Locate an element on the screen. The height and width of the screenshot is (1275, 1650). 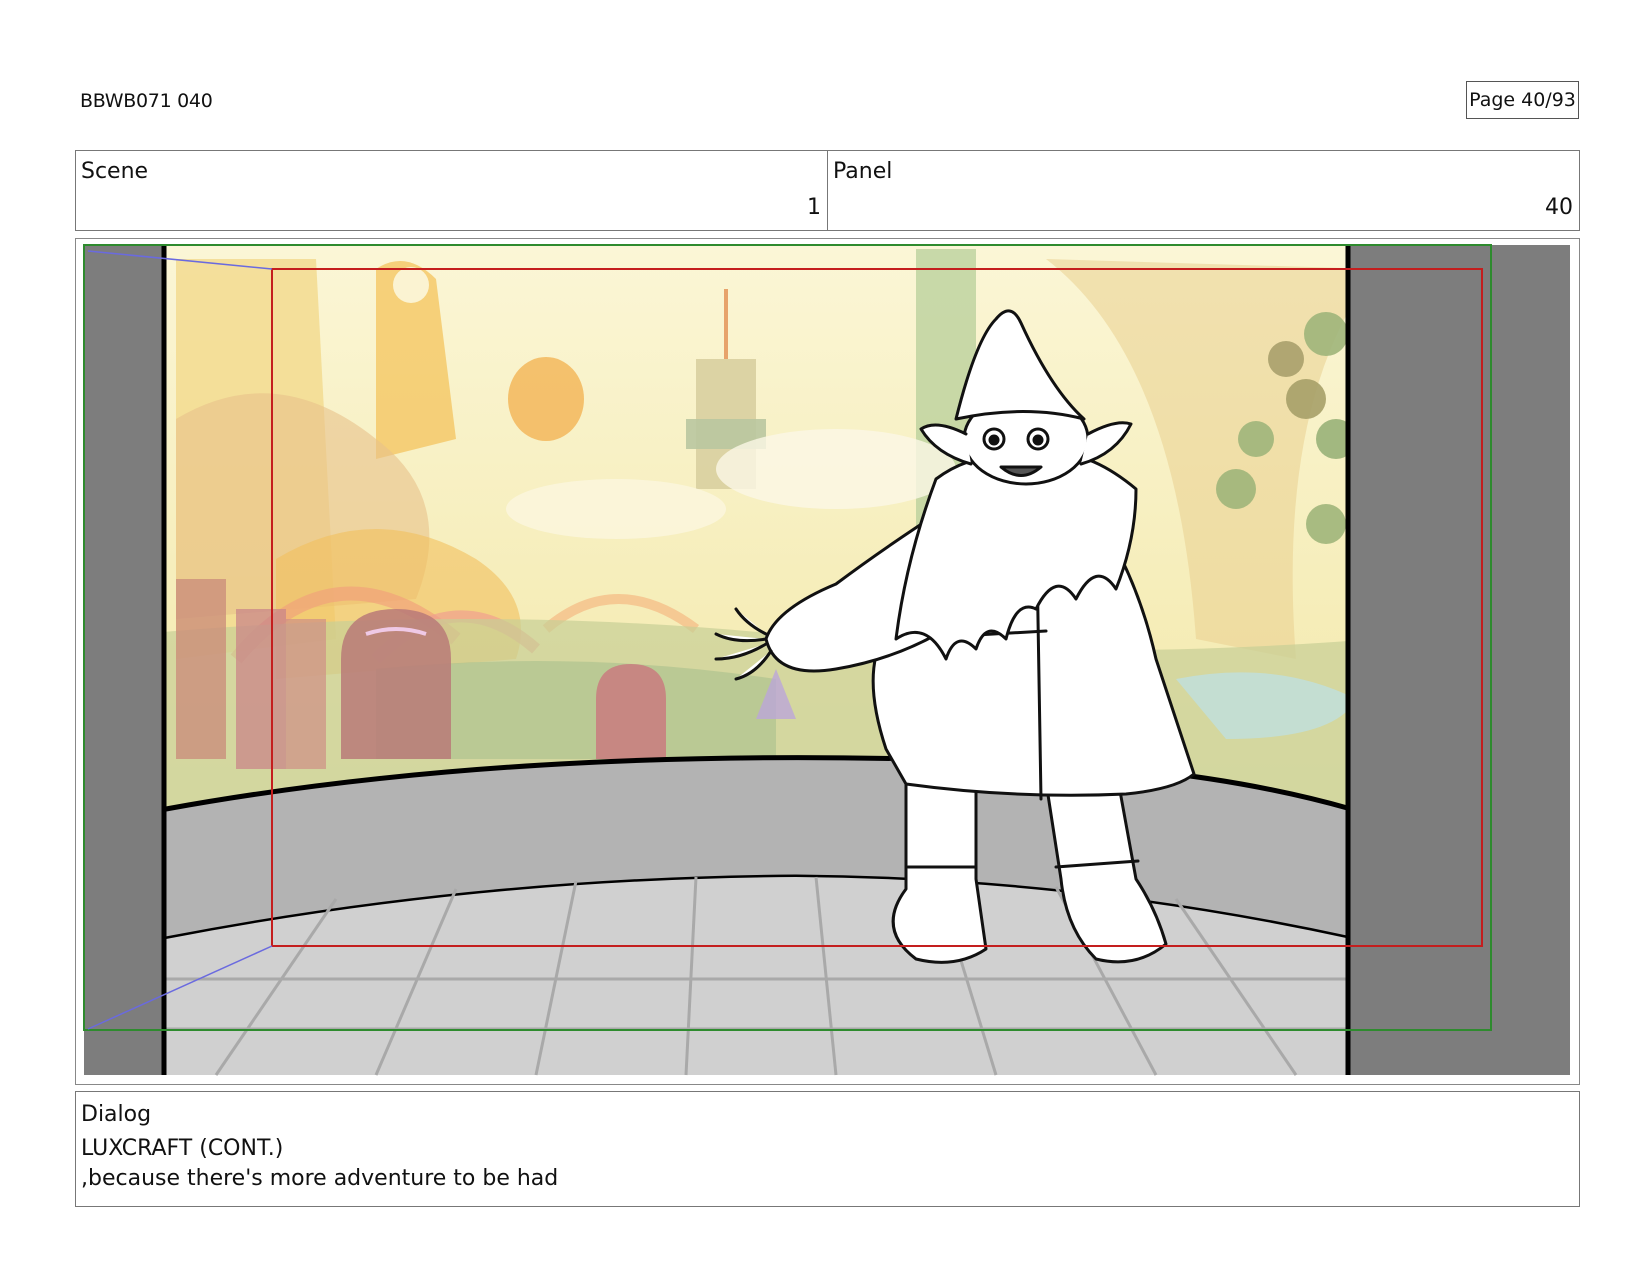
page-number: Page 40/93 is located at coordinates (1522, 100).